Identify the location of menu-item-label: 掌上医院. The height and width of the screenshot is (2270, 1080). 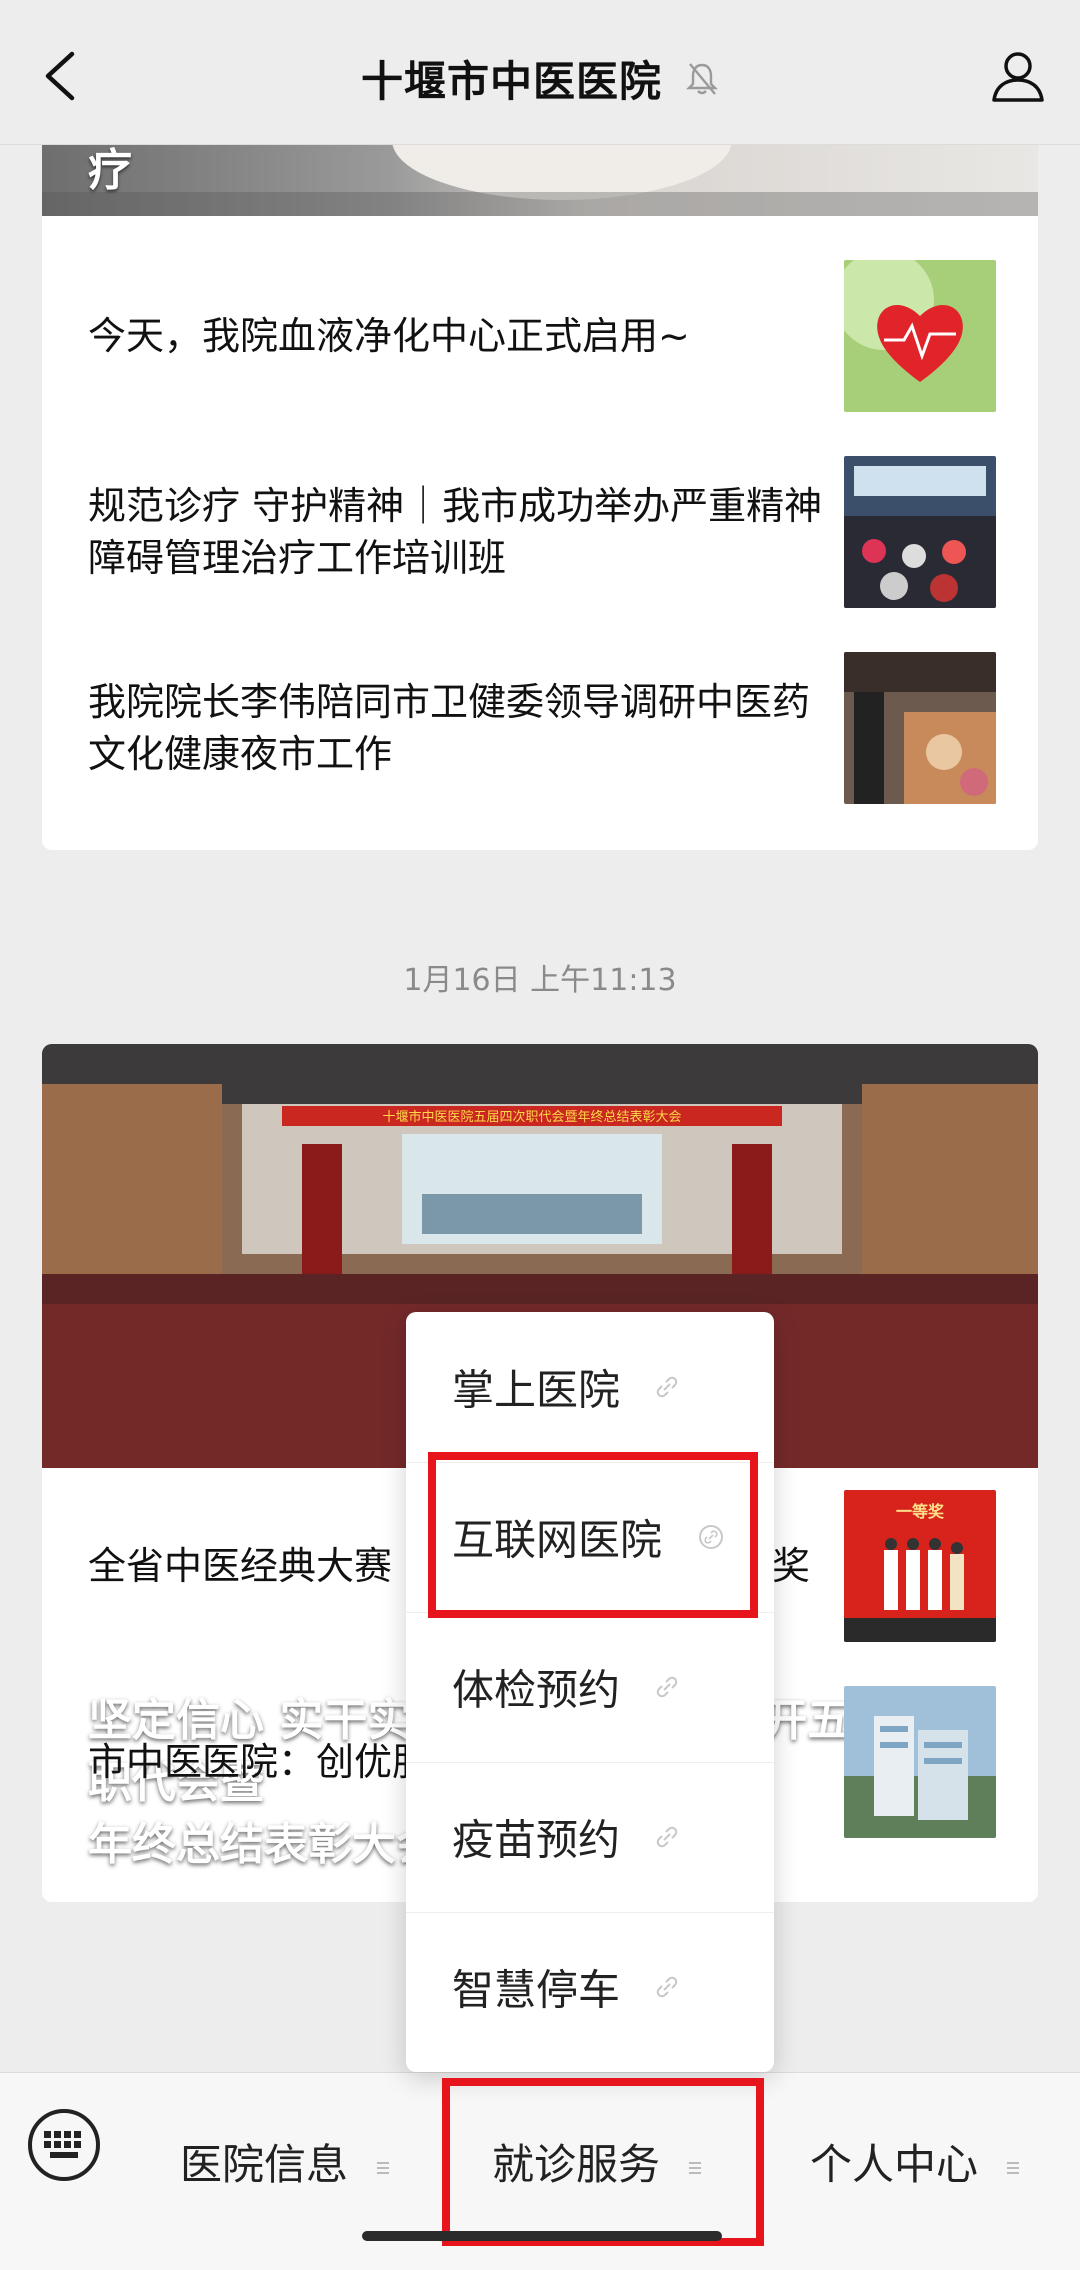
(536, 1390).